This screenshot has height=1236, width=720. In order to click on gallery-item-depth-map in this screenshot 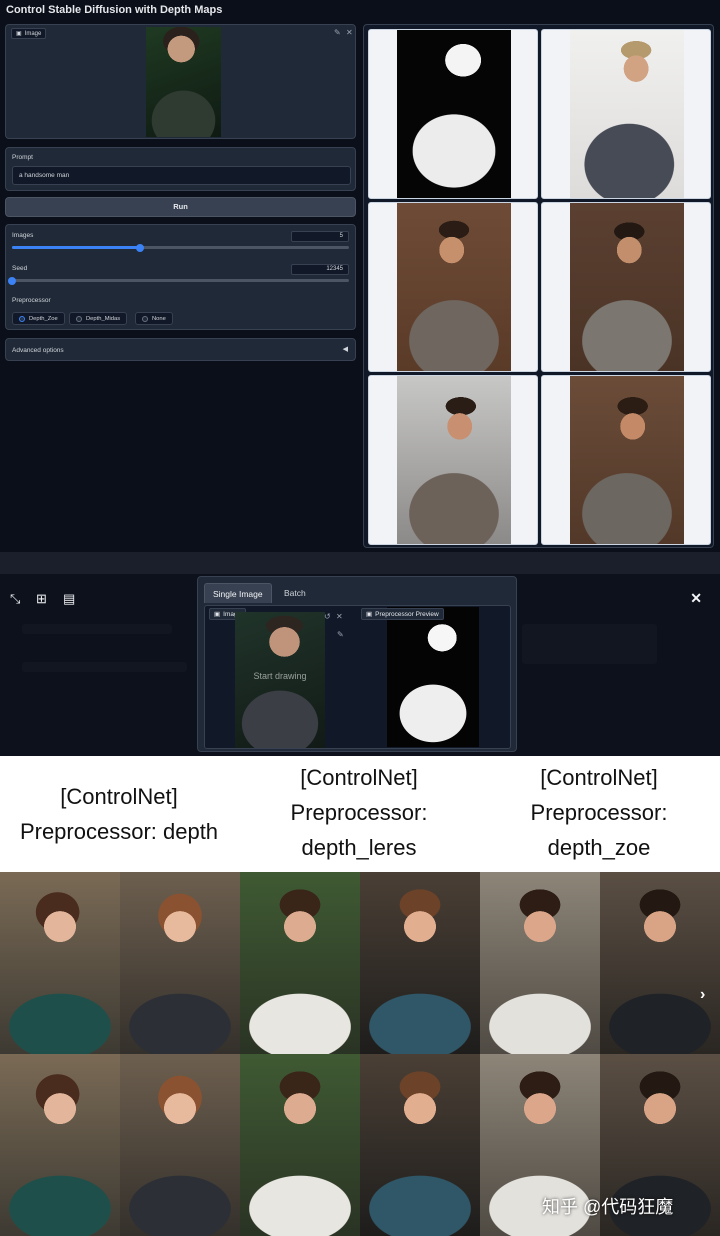, I will do `click(453, 114)`.